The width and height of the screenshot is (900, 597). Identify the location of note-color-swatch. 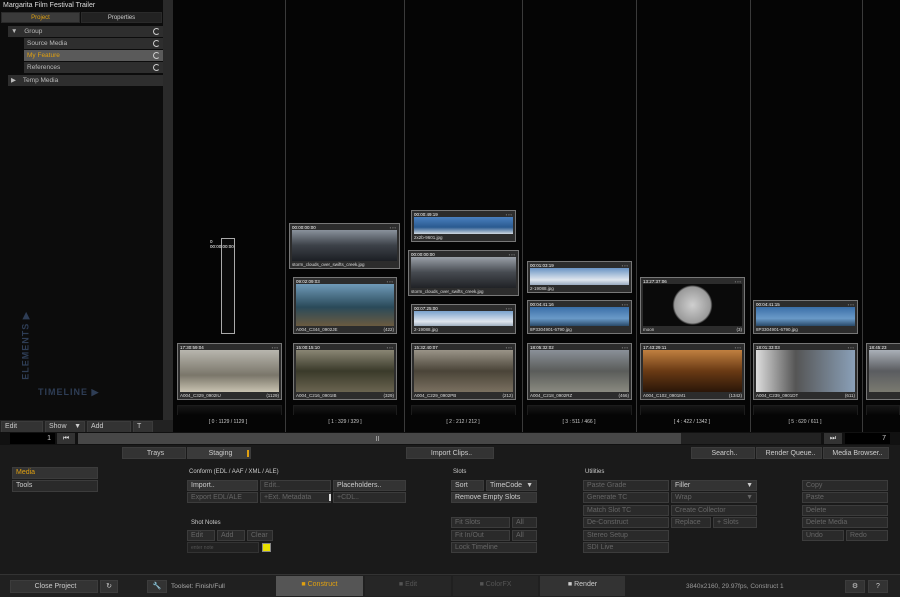
(266, 547).